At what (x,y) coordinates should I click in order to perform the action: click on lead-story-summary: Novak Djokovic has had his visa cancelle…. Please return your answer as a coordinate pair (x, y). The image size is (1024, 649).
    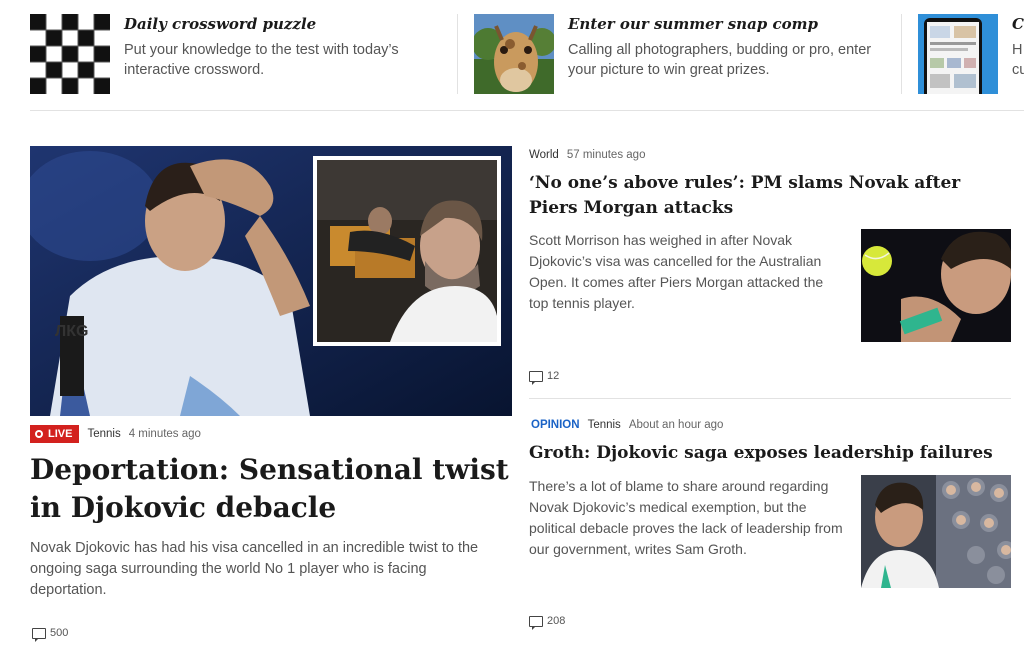
    Looking at the image, I should click on (254, 569).